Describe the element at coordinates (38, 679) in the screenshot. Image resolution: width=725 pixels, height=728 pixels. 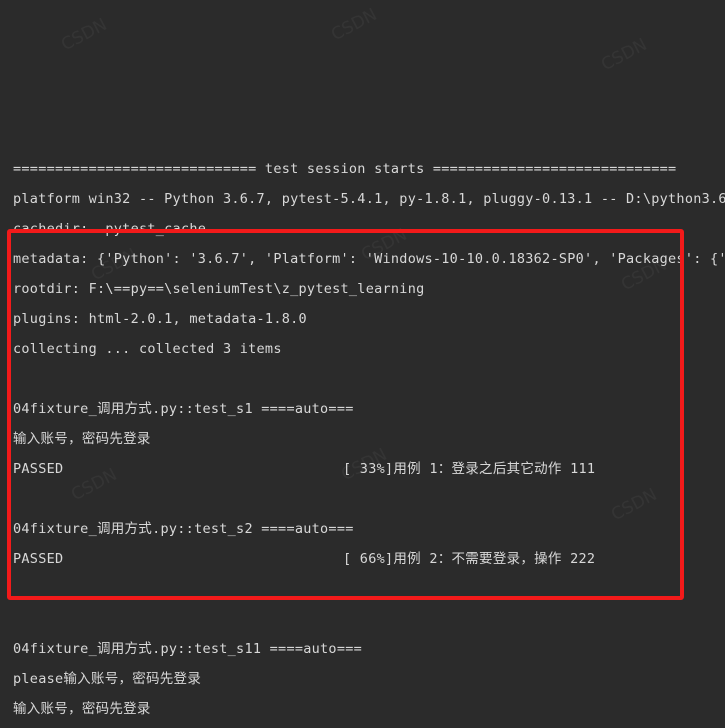
I see `ascii-text-run: please` at that location.